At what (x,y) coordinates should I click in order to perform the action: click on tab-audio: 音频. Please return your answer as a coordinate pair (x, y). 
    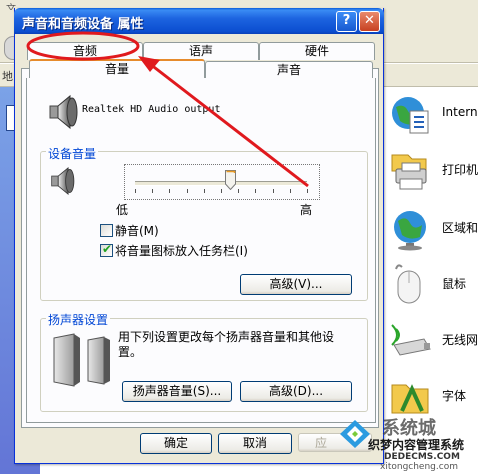
    Looking at the image, I should click on (85, 51).